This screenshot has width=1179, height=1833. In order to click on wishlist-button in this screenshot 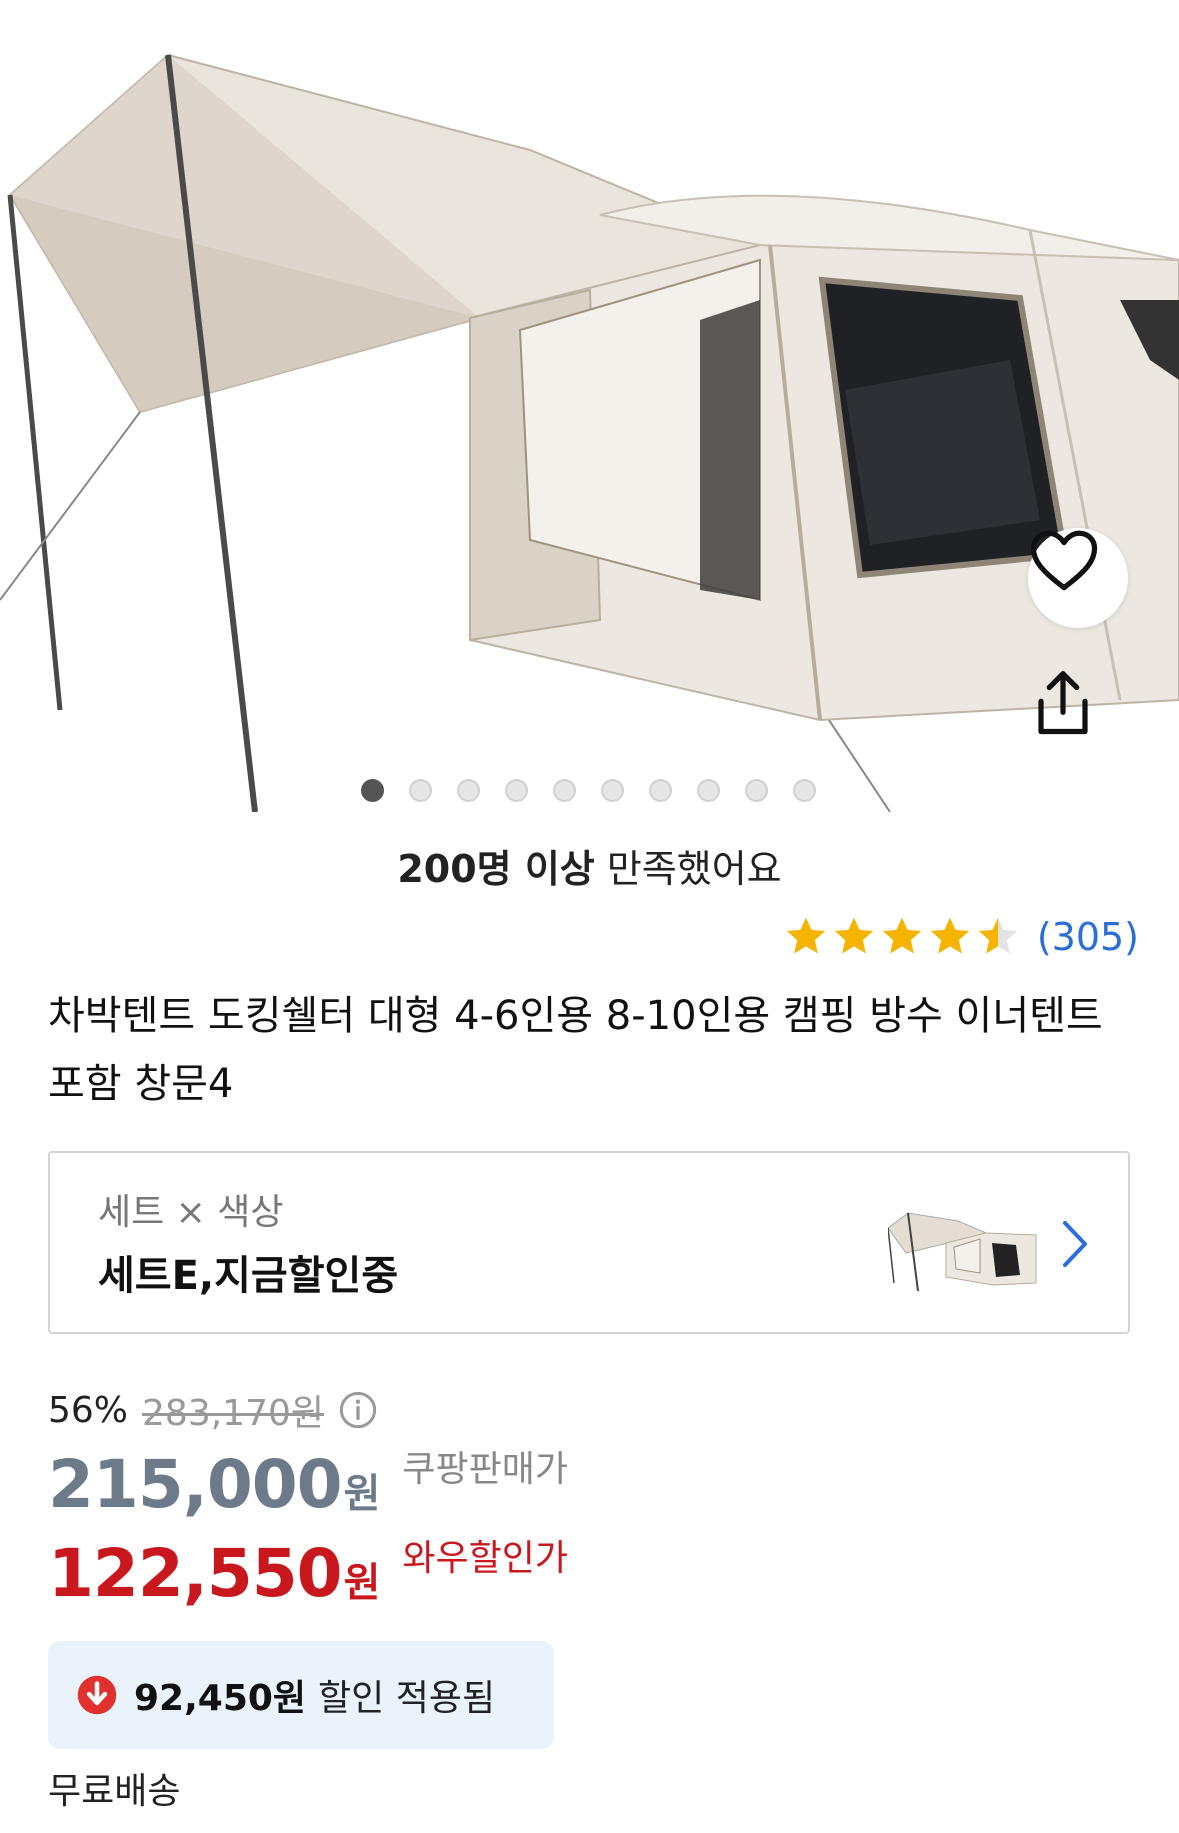, I will do `click(1078, 578)`.